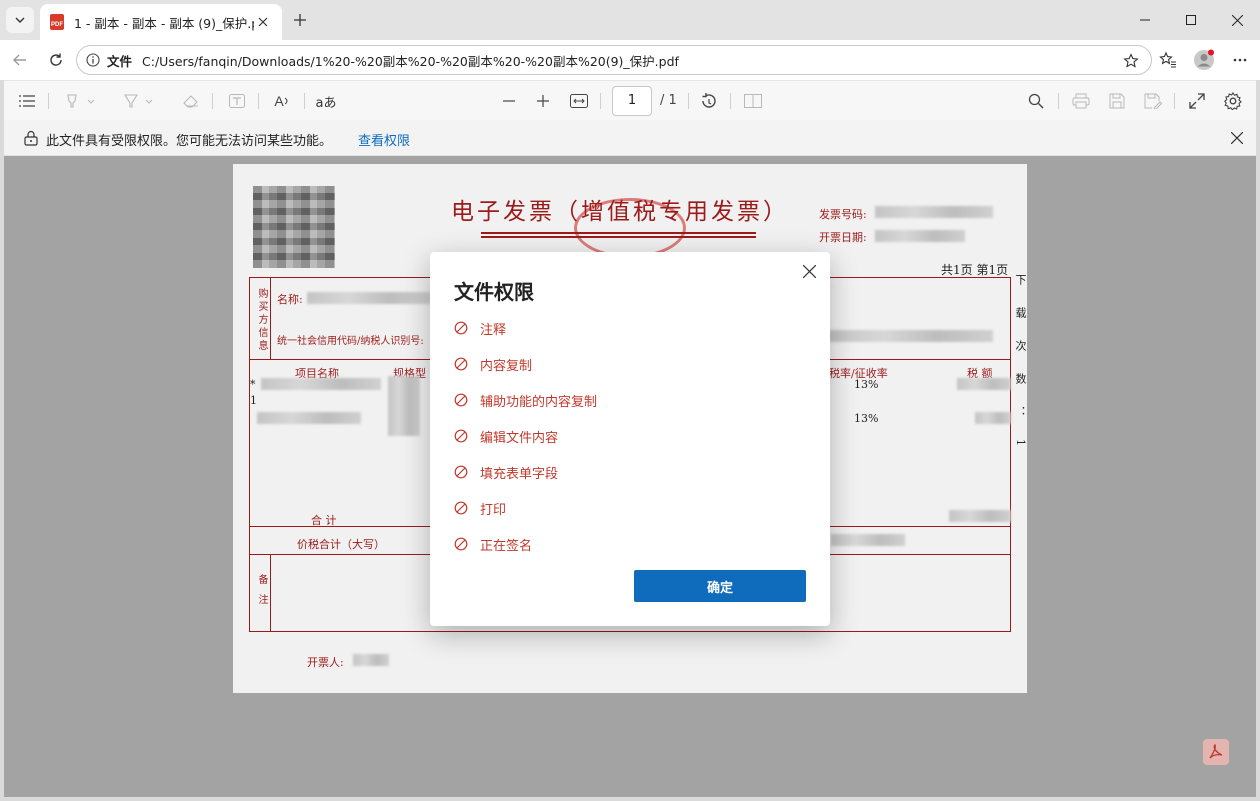  I want to click on translate-button: aあ, so click(326, 101).